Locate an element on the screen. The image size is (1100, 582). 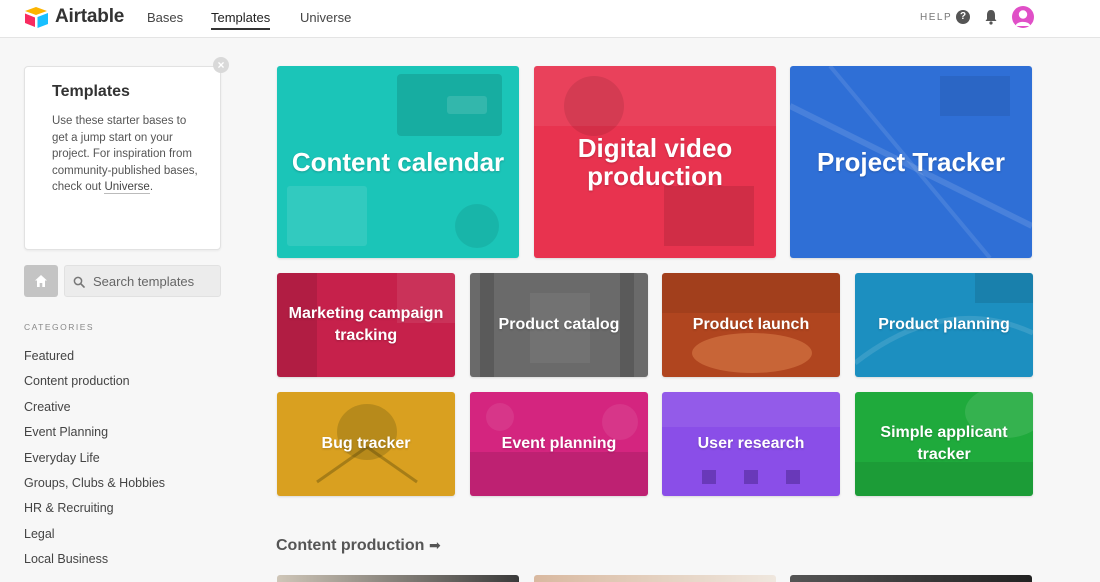
category-local-business: Local Business is located at coordinates (94, 564).